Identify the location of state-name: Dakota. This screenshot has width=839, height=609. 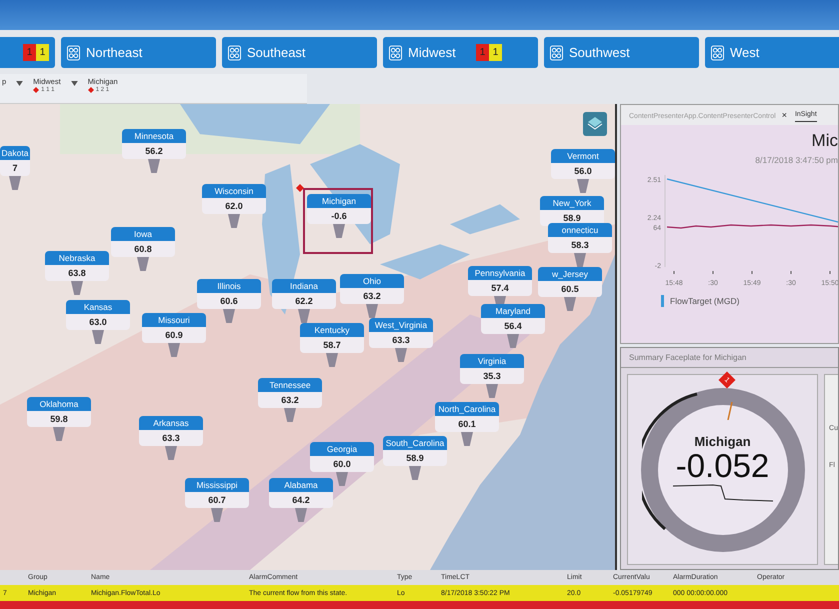
(15, 153).